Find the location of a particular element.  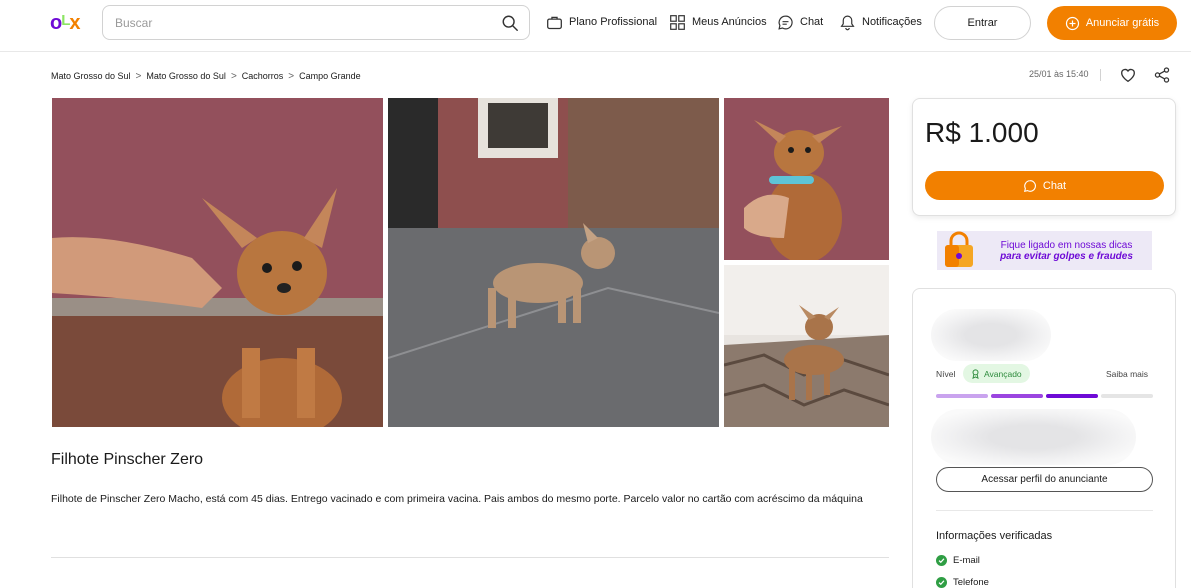

padlock-icon is located at coordinates (959, 249).